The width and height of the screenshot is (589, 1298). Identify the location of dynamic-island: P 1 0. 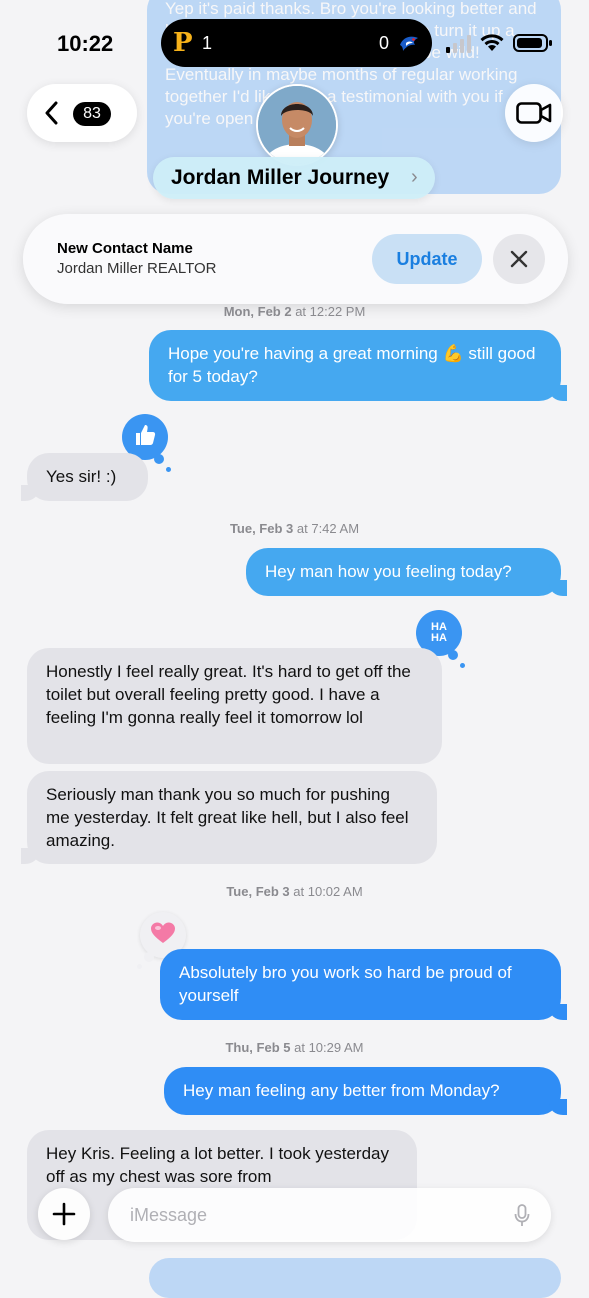
(296, 43).